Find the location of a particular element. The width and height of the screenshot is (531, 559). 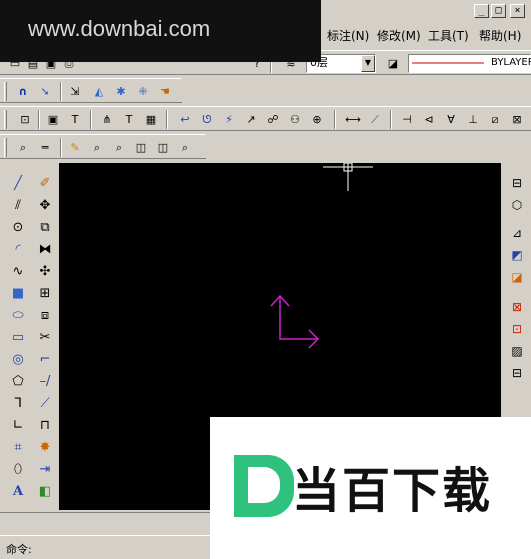

shade-icon: ▨ is located at coordinates (517, 351).